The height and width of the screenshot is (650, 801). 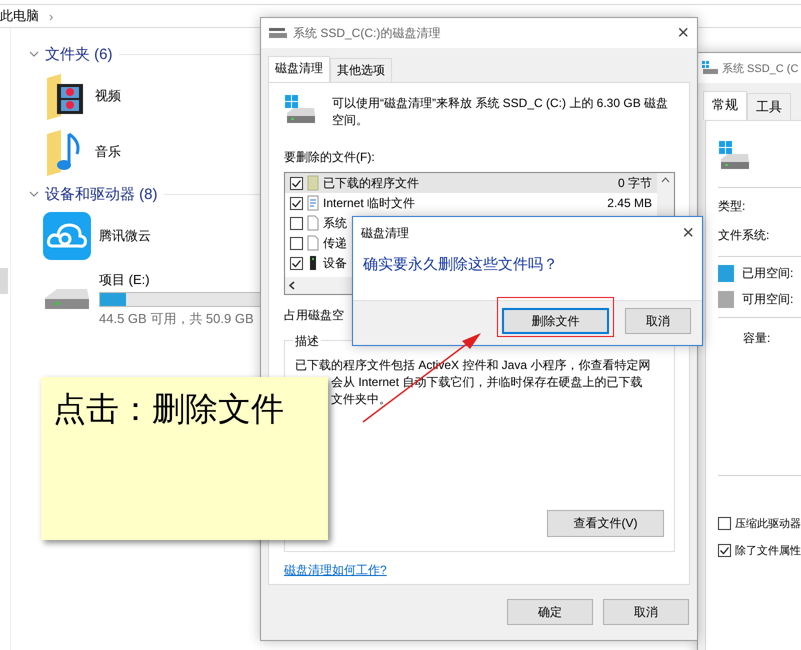 What do you see at coordinates (168, 410) in the screenshot?
I see `note-text: 点击：删除文件` at bounding box center [168, 410].